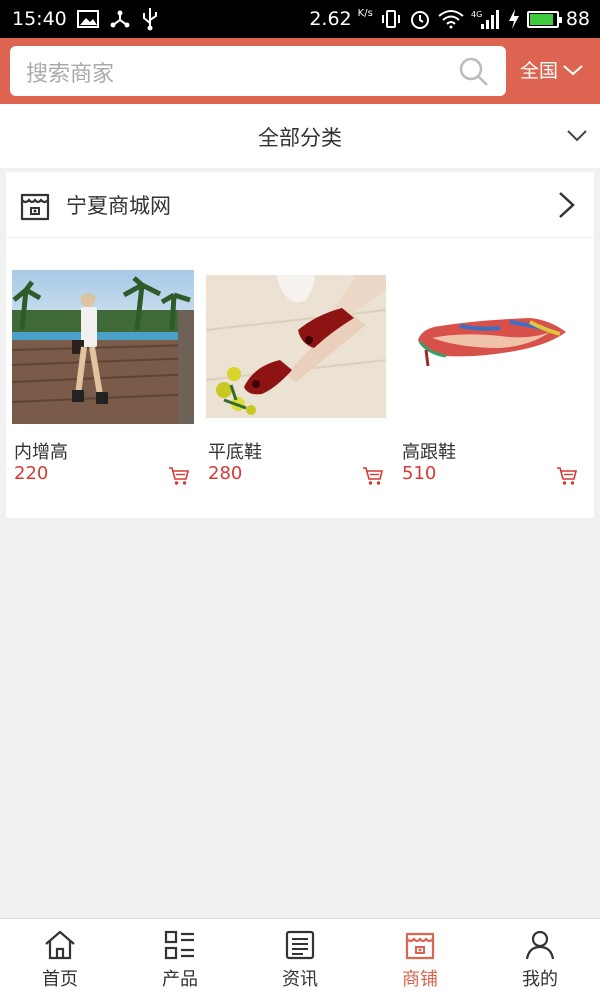  I want to click on battery-icon, so click(544, 19).